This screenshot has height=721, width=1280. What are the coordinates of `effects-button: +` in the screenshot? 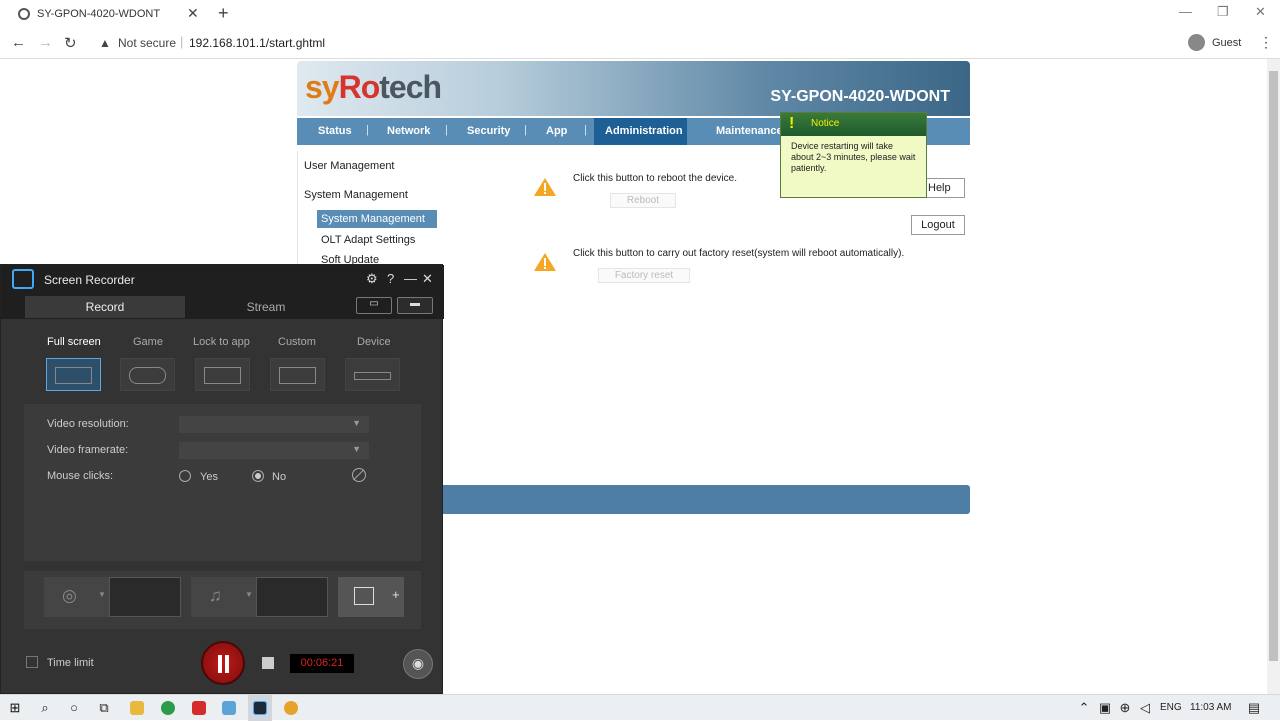 It's located at (371, 597).